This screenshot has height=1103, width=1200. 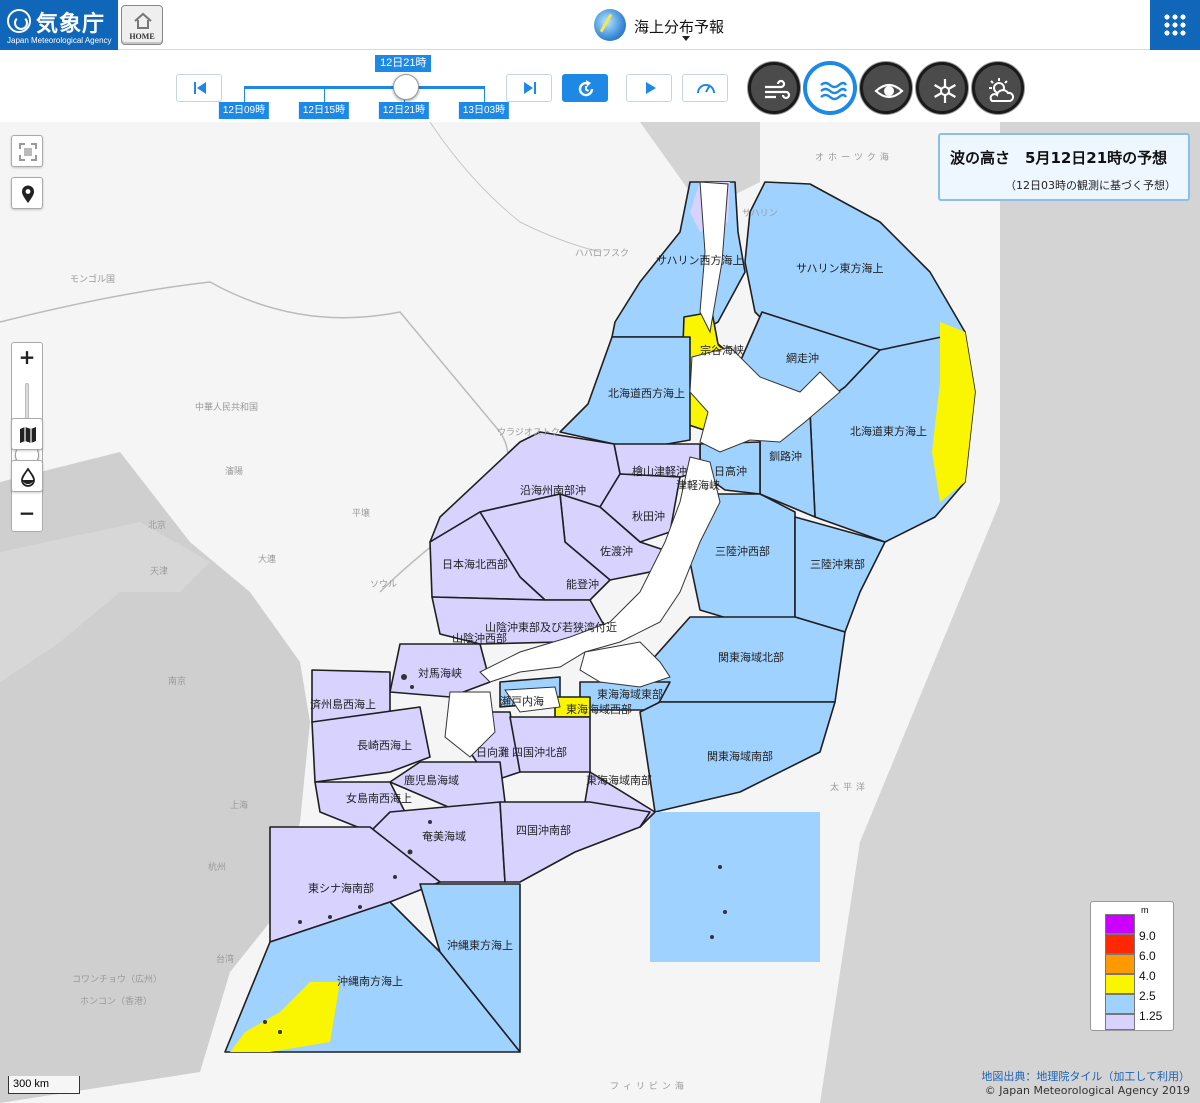 I want to click on place-name: 上海, so click(x=239, y=805).